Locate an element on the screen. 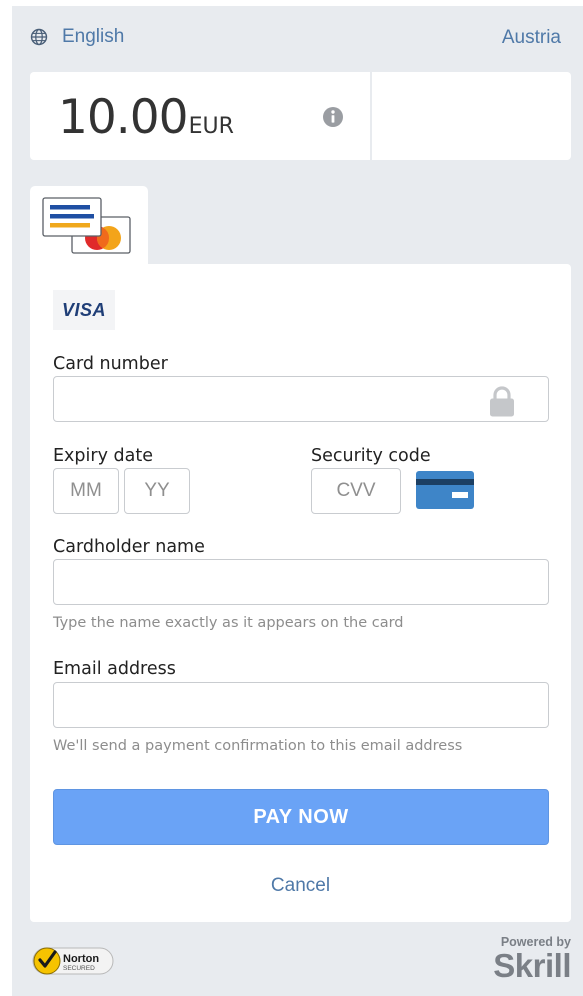 The width and height of the screenshot is (583, 996). security-code-label: Security code is located at coordinates (371, 456).